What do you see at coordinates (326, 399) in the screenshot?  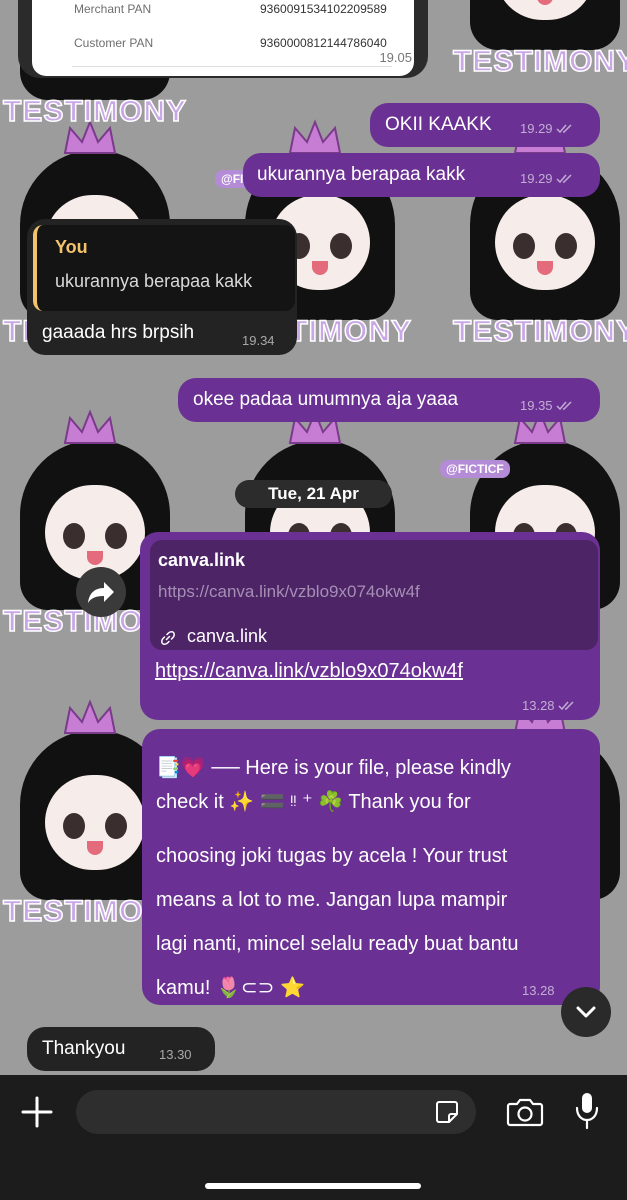 I see `message-text: okee padaa umumnya aja yaaa` at bounding box center [326, 399].